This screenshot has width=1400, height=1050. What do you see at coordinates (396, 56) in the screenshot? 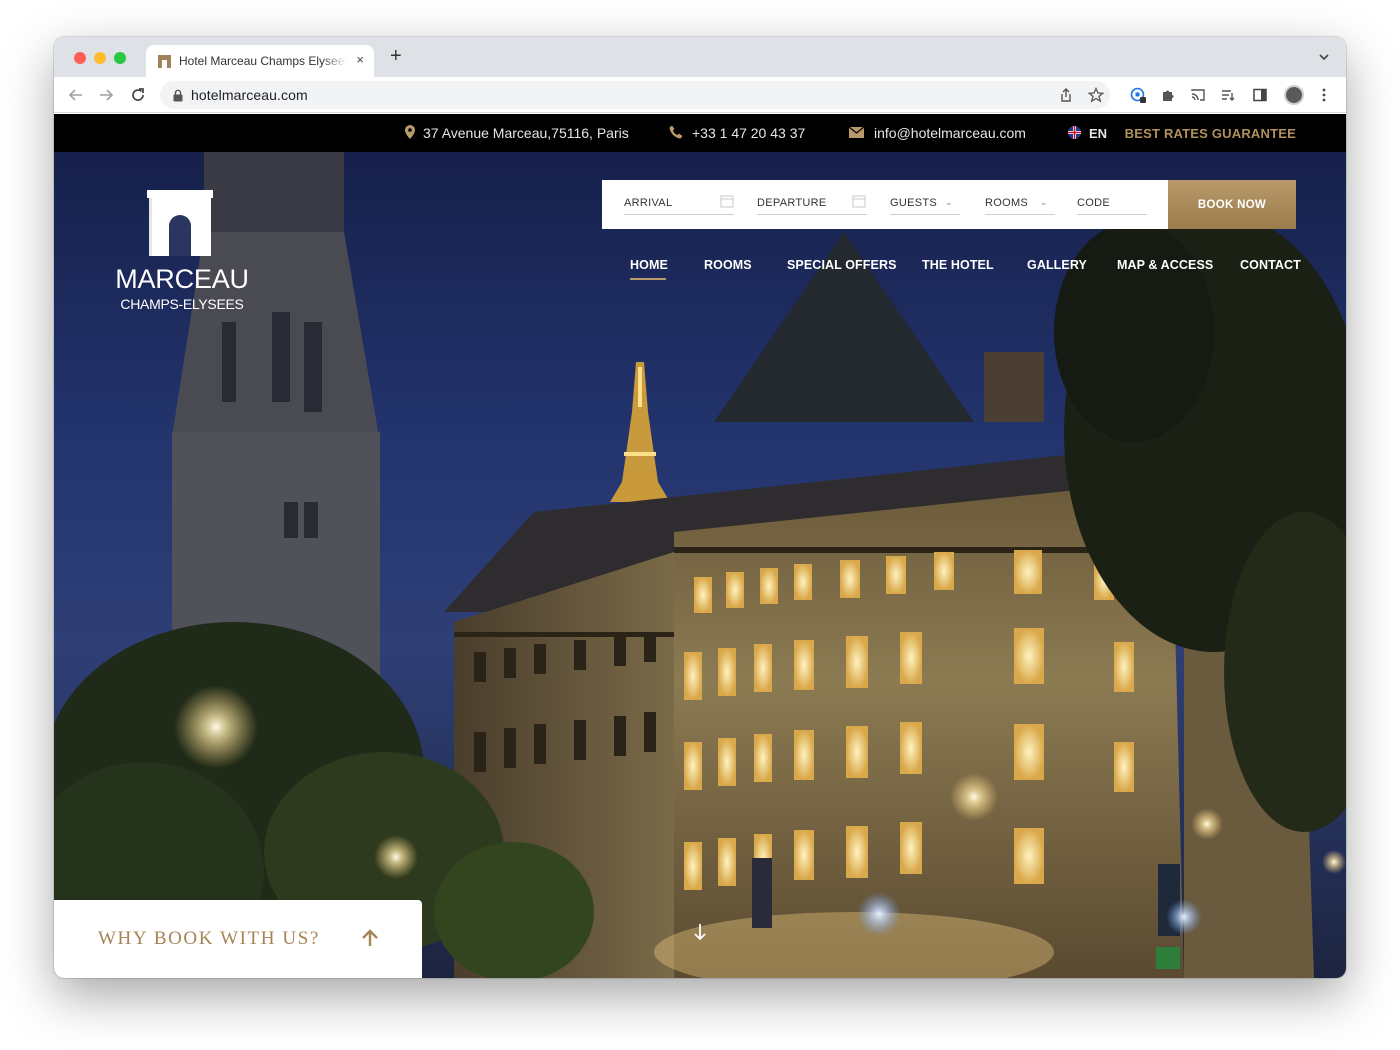
I see `new-tab-button: +` at bounding box center [396, 56].